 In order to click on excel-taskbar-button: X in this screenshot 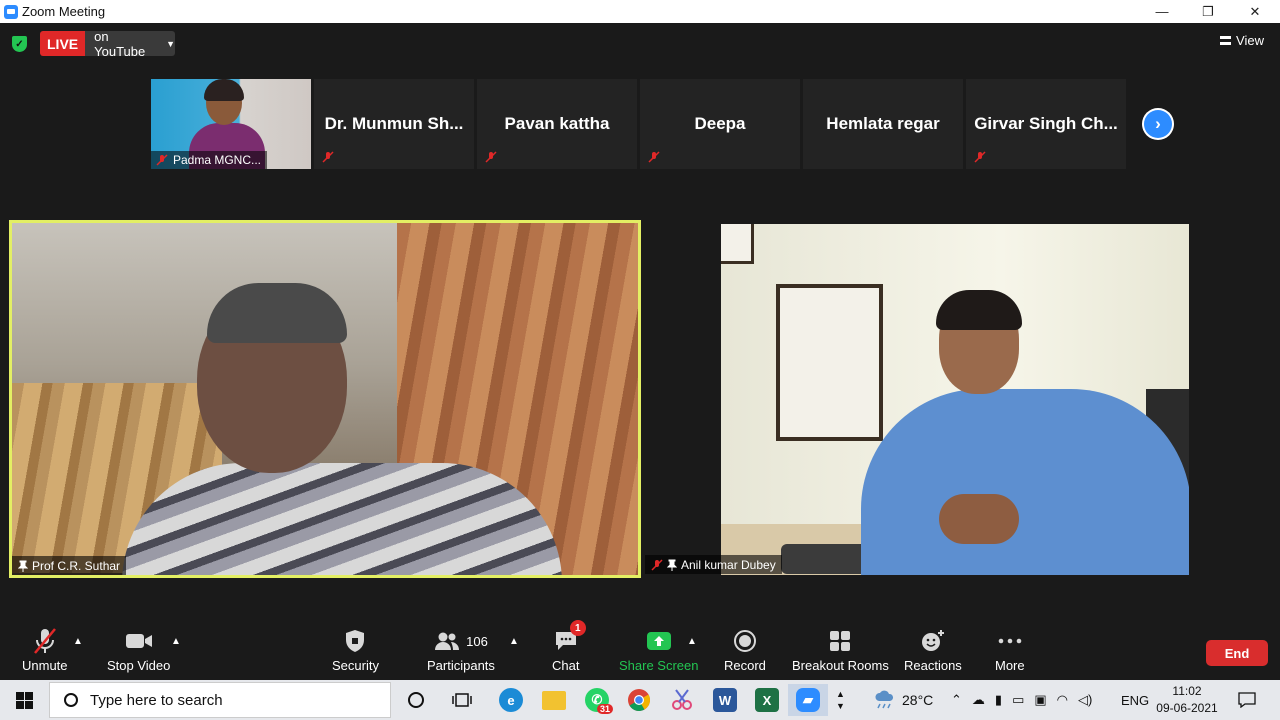, I will do `click(767, 700)`.